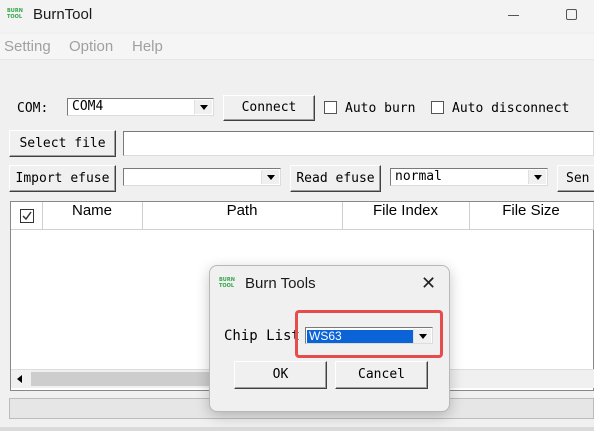 This screenshot has width=594, height=431. What do you see at coordinates (91, 46) in the screenshot?
I see `menu-option: Option` at bounding box center [91, 46].